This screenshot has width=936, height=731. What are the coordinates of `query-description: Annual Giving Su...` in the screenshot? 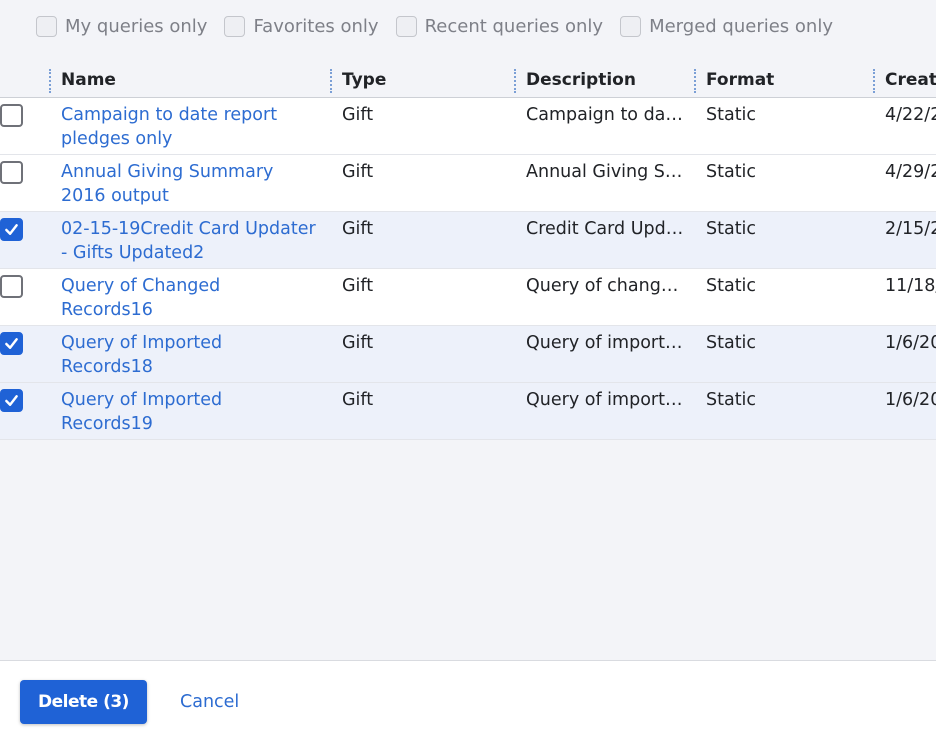 It's located at (606, 172).